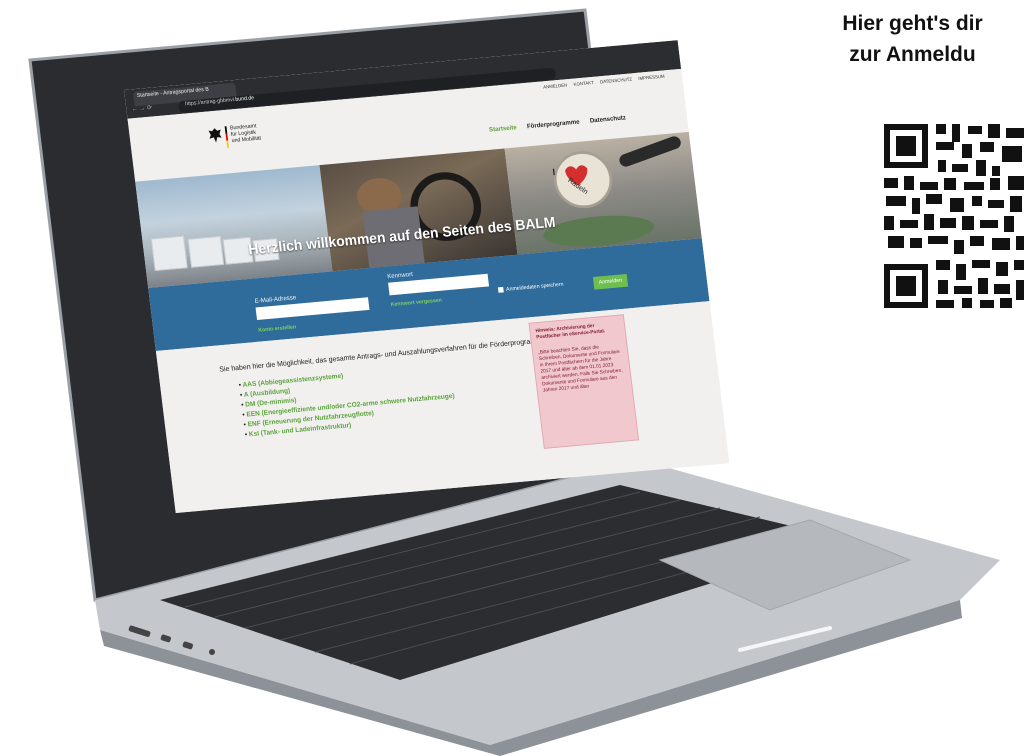 This screenshot has width=1025, height=756. What do you see at coordinates (610, 281) in the screenshot?
I see `login-button: Anmelden` at bounding box center [610, 281].